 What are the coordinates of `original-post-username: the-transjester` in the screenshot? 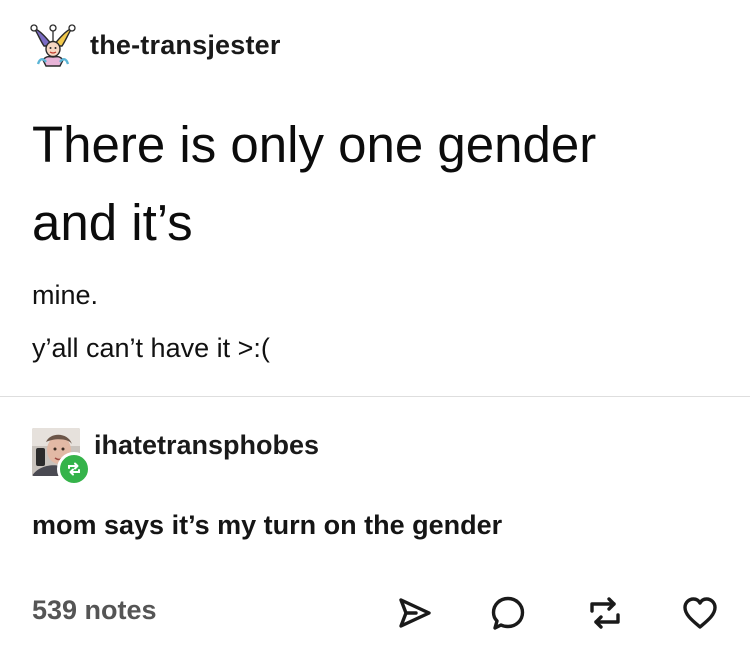 It's located at (185, 45).